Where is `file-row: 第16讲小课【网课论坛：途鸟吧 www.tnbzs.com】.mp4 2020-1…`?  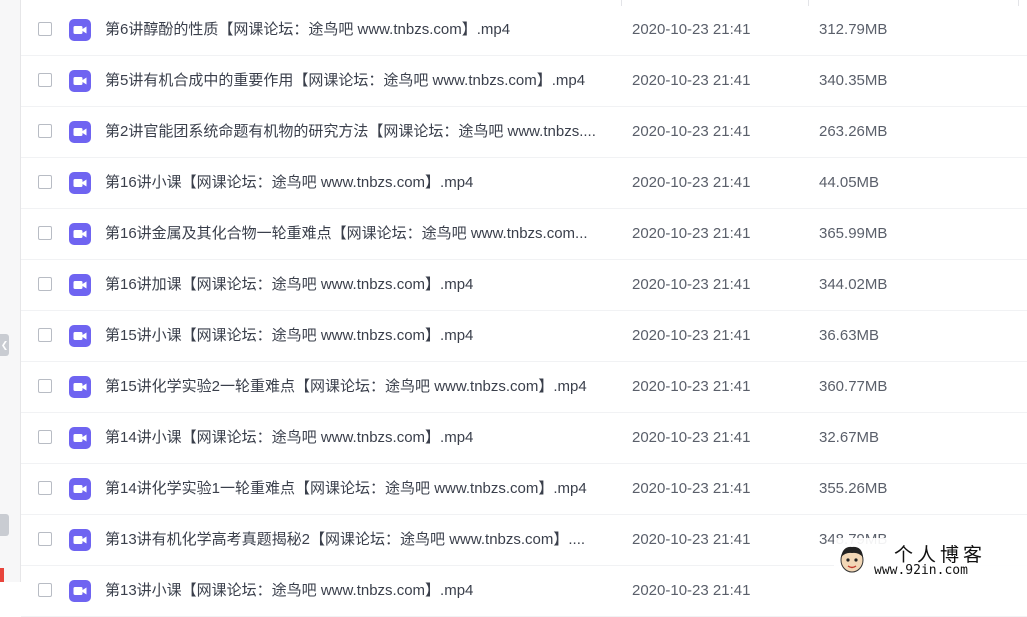
file-row: 第16讲小课【网课论坛：途鸟吧 www.tnbzs.com】.mp4 2020-1… is located at coordinates (524, 183).